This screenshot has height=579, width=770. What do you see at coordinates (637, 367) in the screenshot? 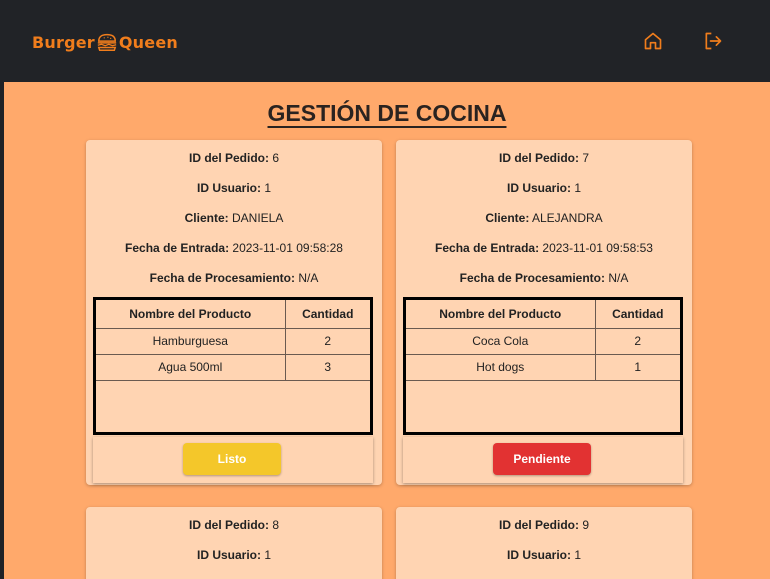
I see `product-quantity: 1` at bounding box center [637, 367].